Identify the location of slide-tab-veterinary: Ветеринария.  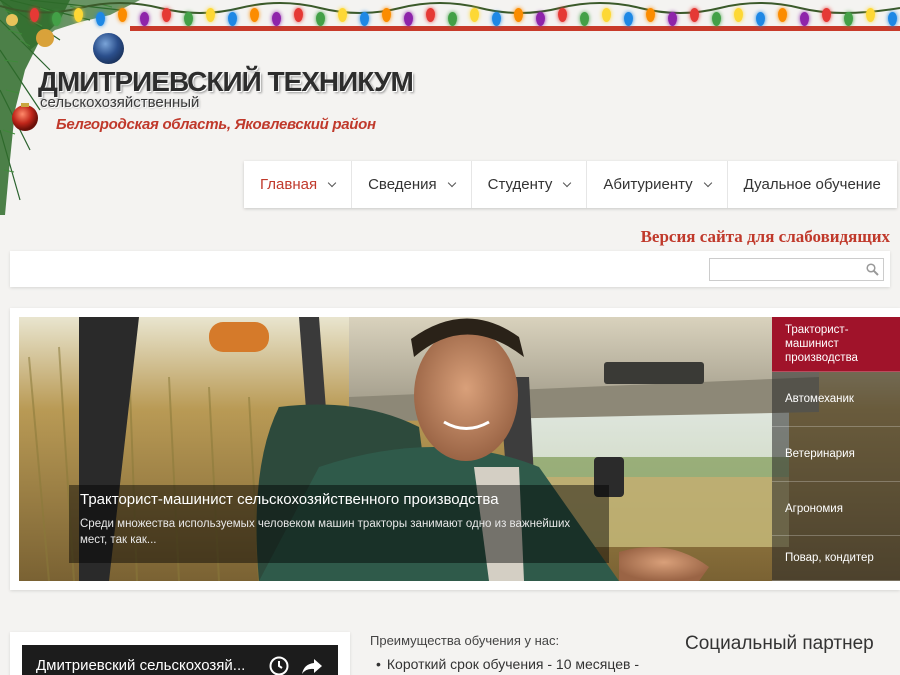
(836, 454).